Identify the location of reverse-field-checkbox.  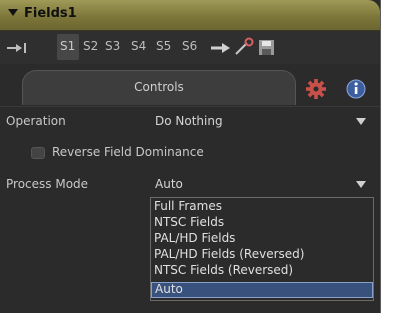
(38, 153).